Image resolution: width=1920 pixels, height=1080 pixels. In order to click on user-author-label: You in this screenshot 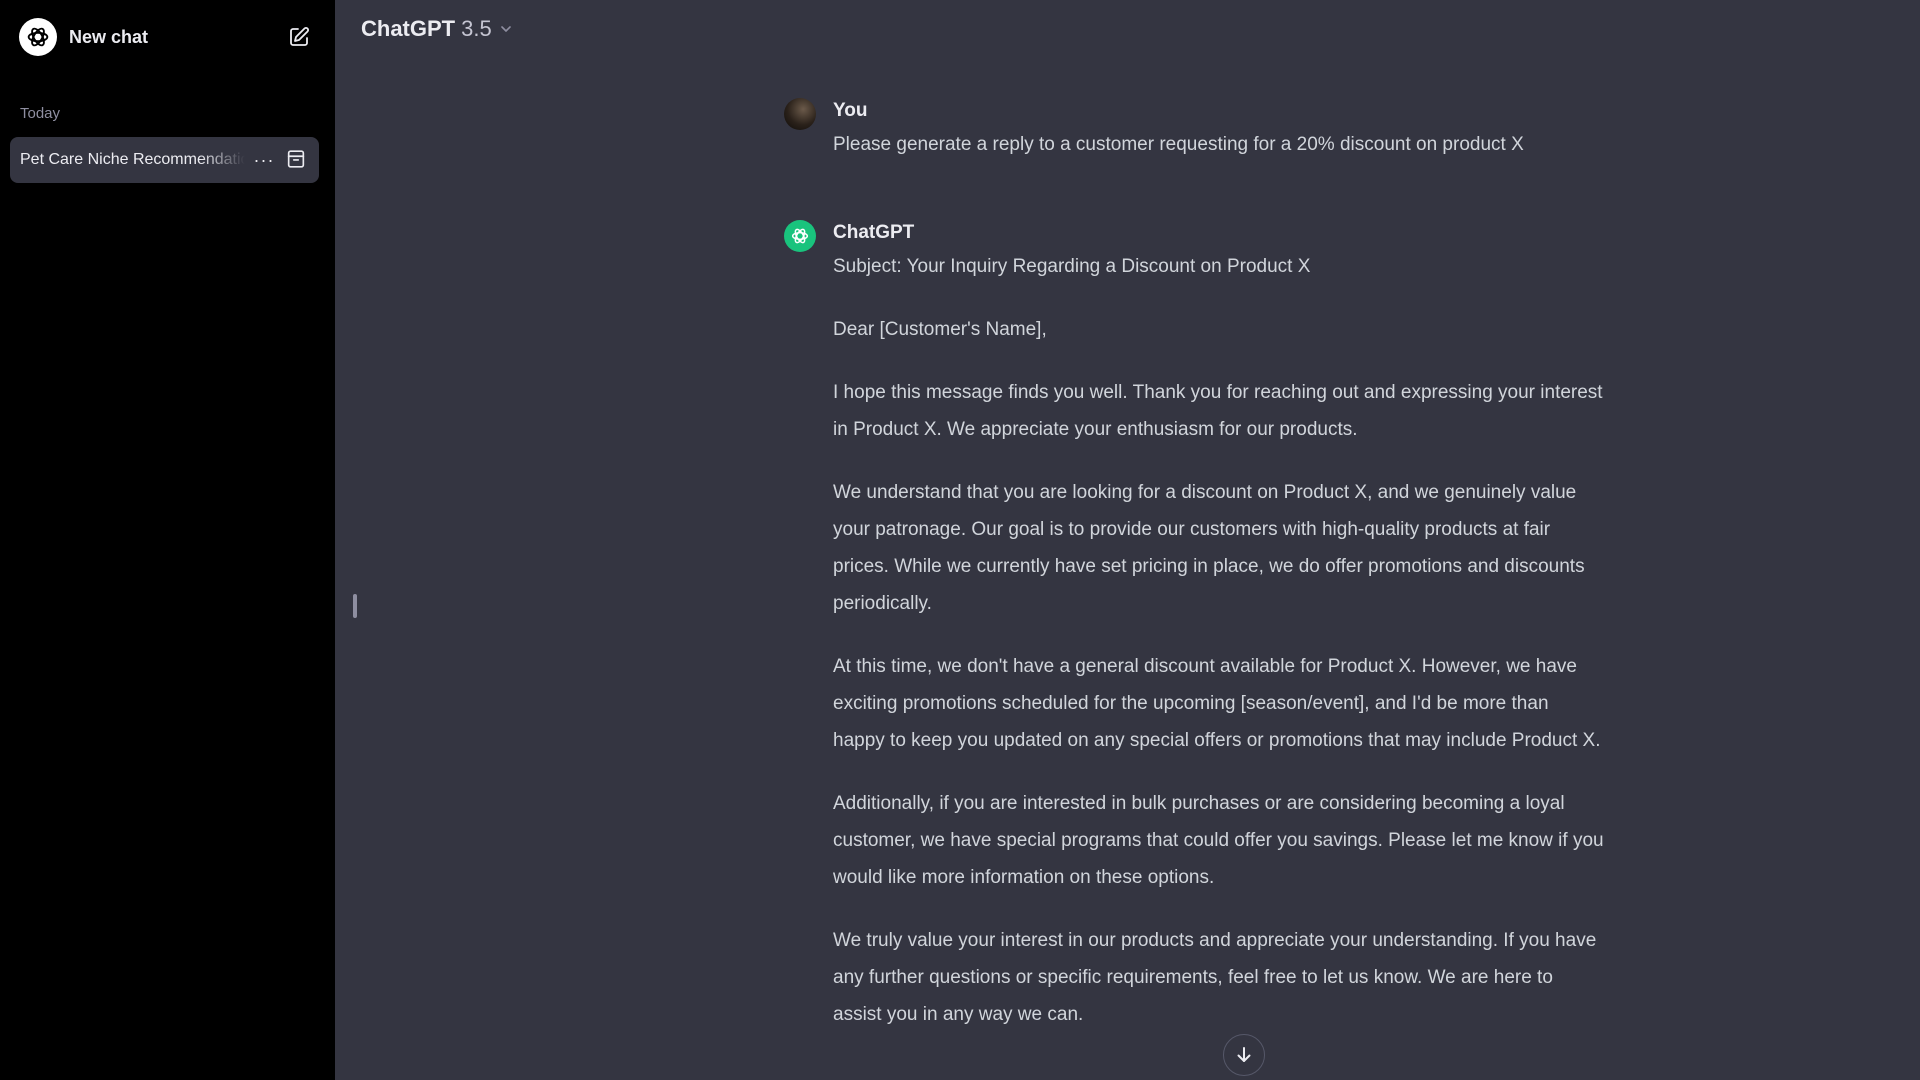, I will do `click(850, 110)`.